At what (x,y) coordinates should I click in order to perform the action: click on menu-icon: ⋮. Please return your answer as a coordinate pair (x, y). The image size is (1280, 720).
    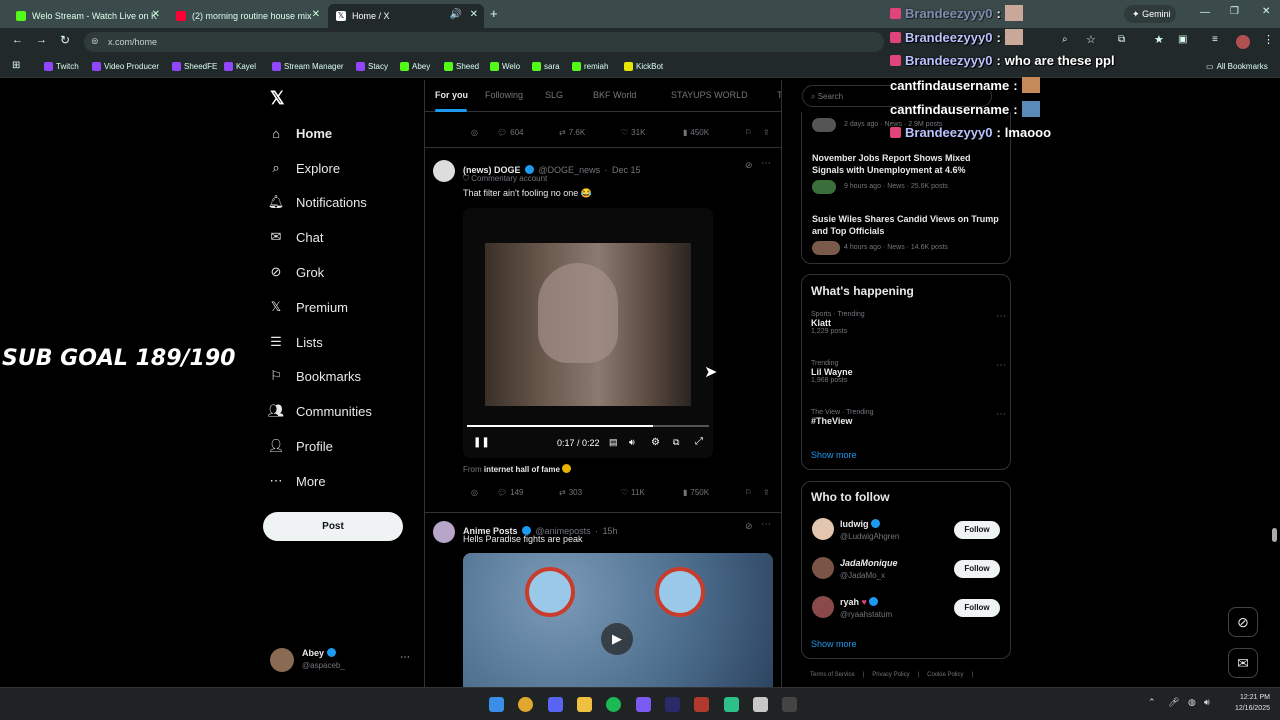
    Looking at the image, I should click on (1268, 39).